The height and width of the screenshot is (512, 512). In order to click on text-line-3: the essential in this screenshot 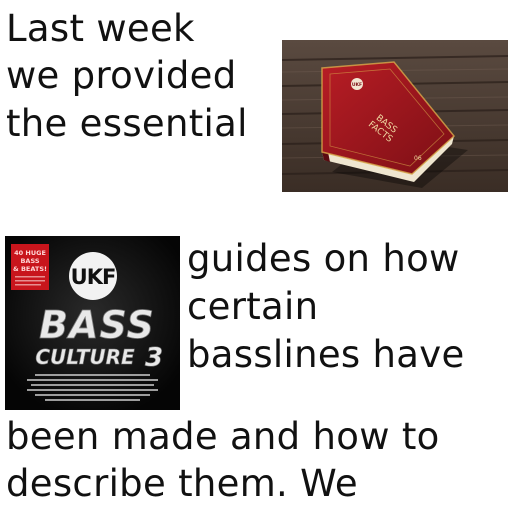, I will do `click(127, 123)`.